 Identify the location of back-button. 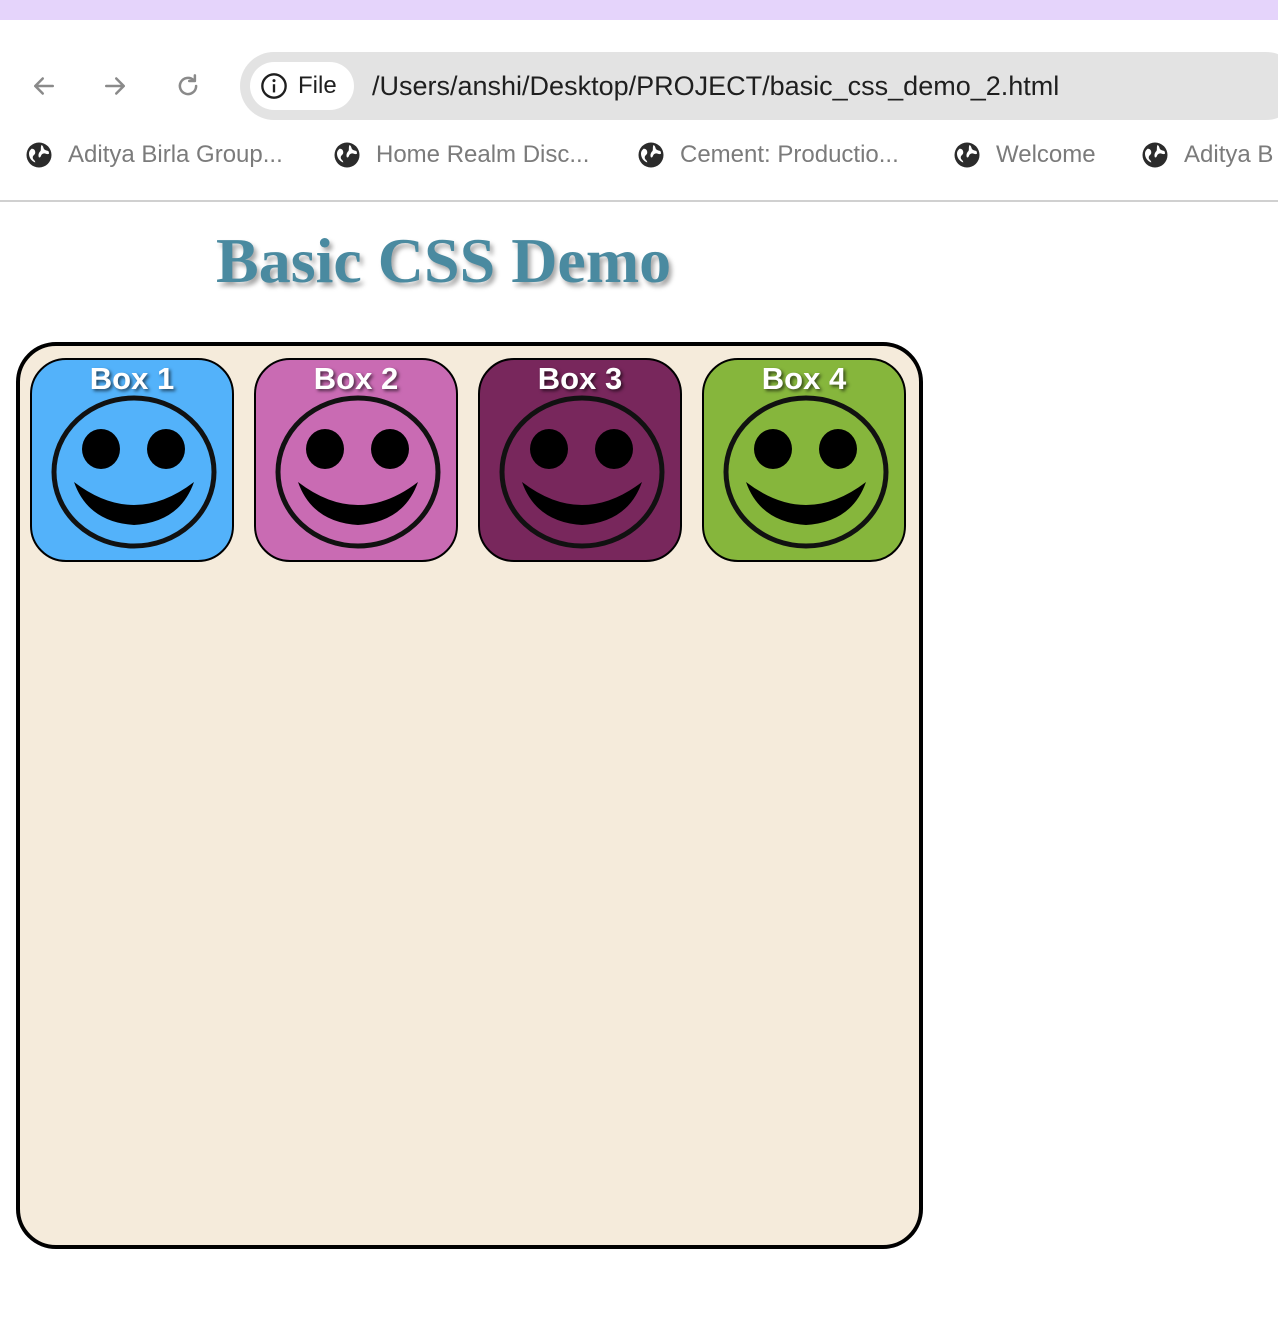
(44, 86).